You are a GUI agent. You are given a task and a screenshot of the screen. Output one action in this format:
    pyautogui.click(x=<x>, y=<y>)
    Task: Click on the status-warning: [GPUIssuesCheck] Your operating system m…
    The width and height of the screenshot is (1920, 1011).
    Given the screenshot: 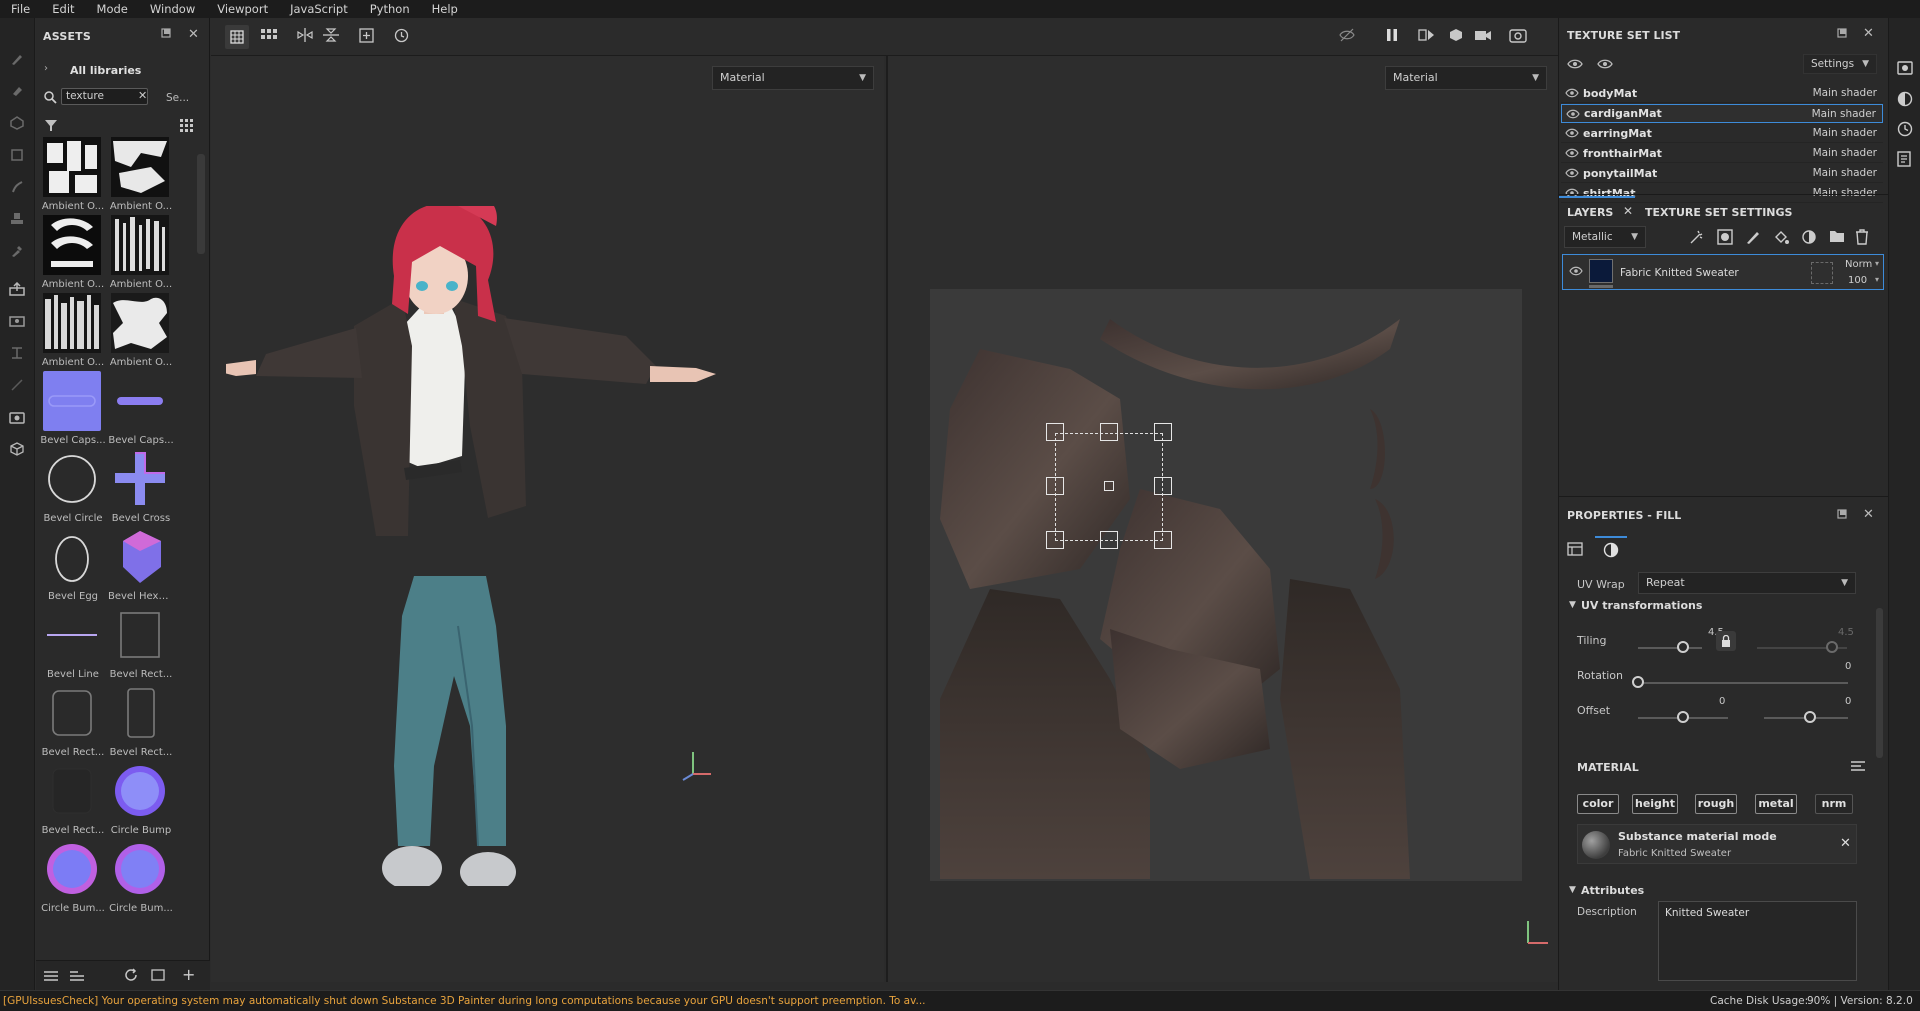 What is the action you would take?
    pyautogui.click(x=464, y=1001)
    